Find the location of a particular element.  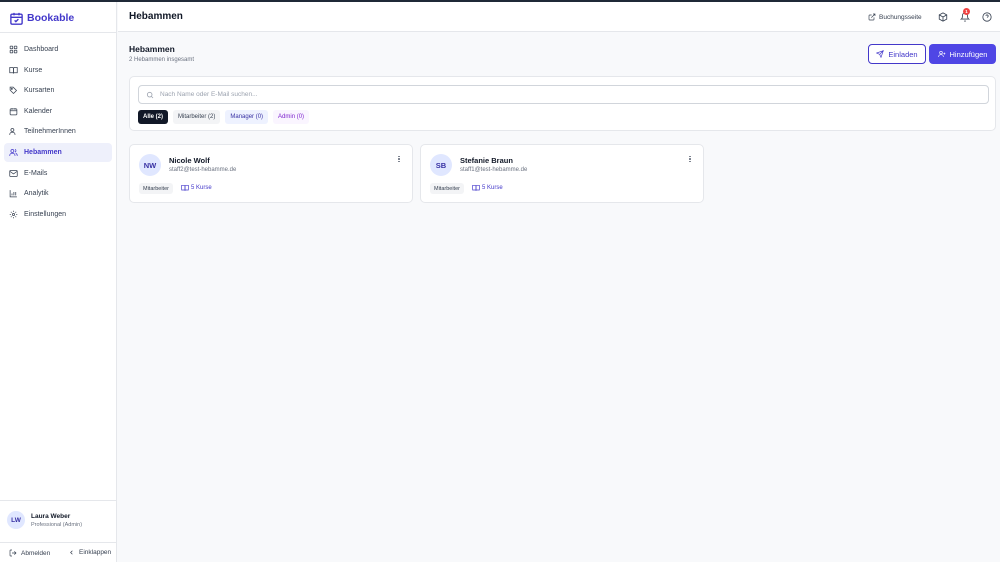

invite-button: Einladen is located at coordinates (897, 54).